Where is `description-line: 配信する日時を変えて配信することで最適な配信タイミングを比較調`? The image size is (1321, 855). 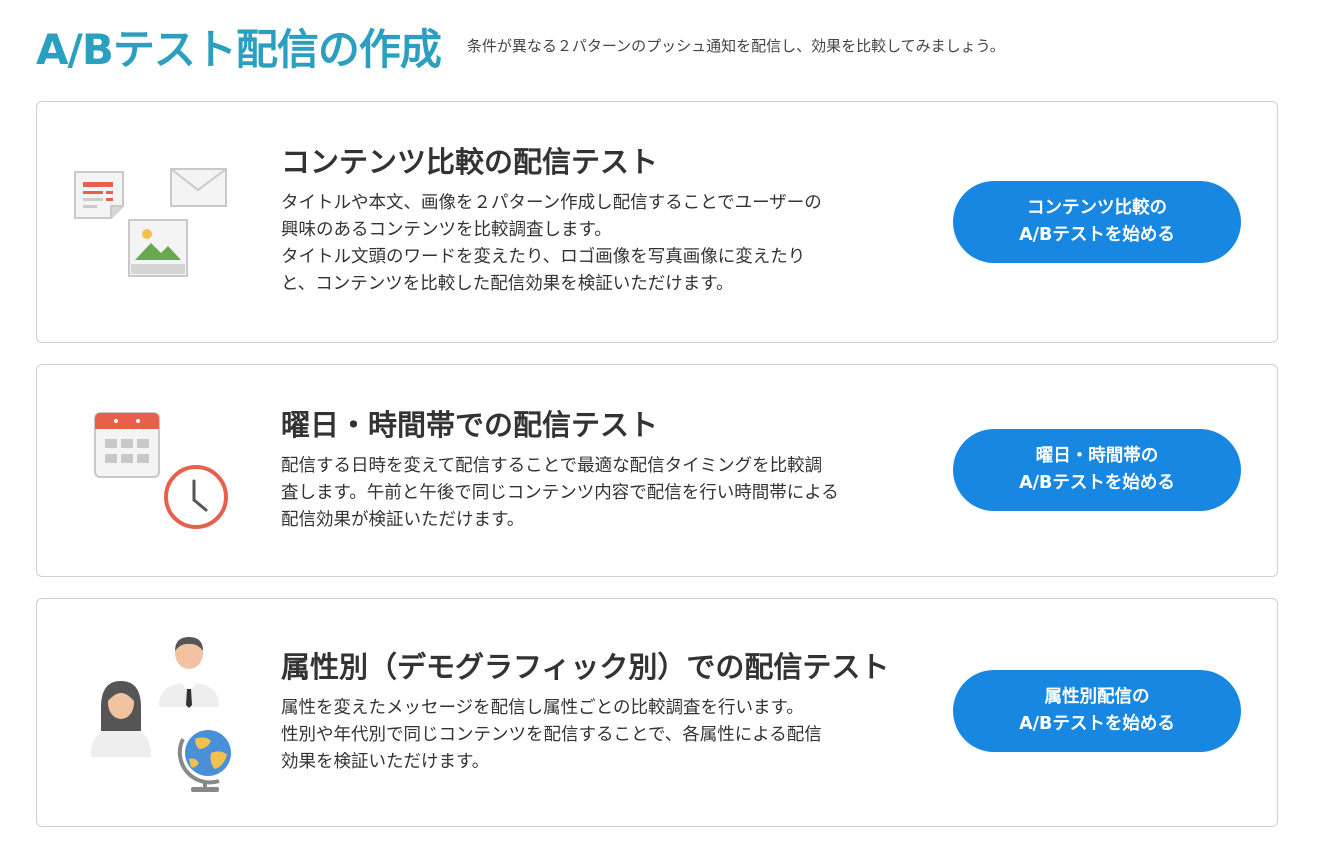 description-line: 配信する日時を変えて配信することで最適な配信タイミングを比較調 is located at coordinates (552, 466).